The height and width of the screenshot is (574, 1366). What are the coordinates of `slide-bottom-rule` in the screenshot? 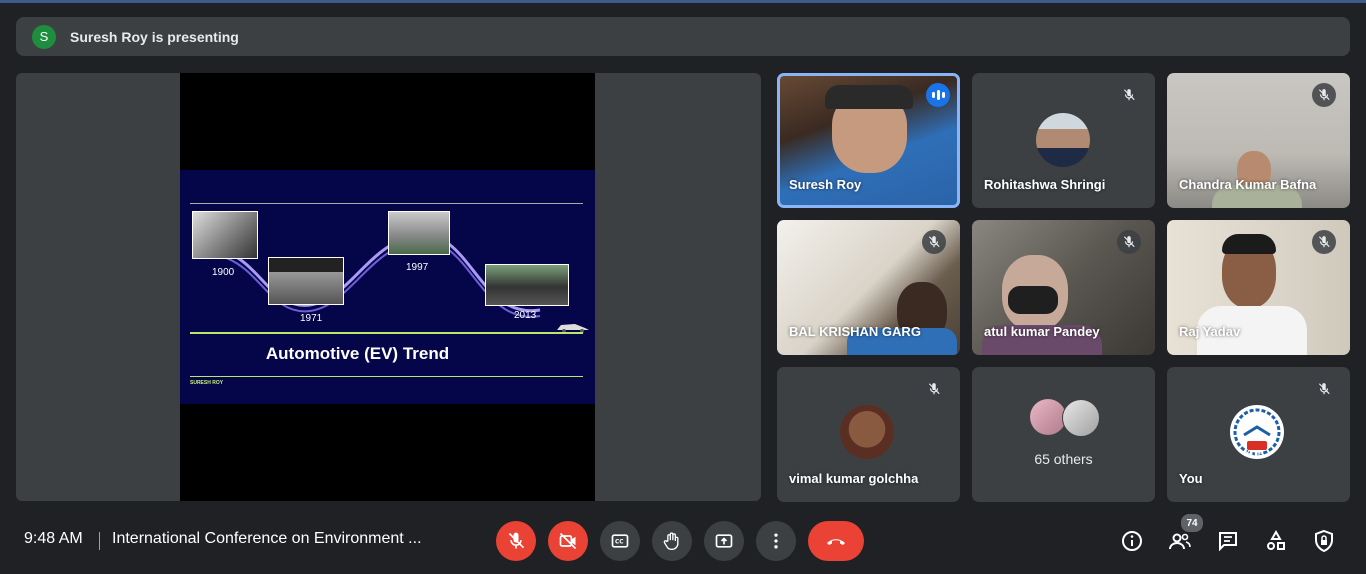 It's located at (386, 376).